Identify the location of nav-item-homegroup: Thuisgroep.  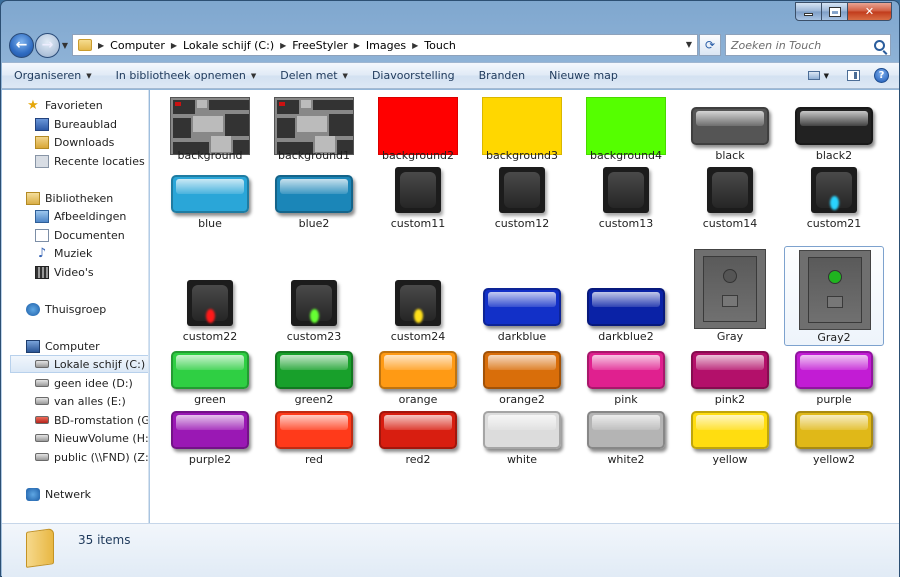
(87, 309).